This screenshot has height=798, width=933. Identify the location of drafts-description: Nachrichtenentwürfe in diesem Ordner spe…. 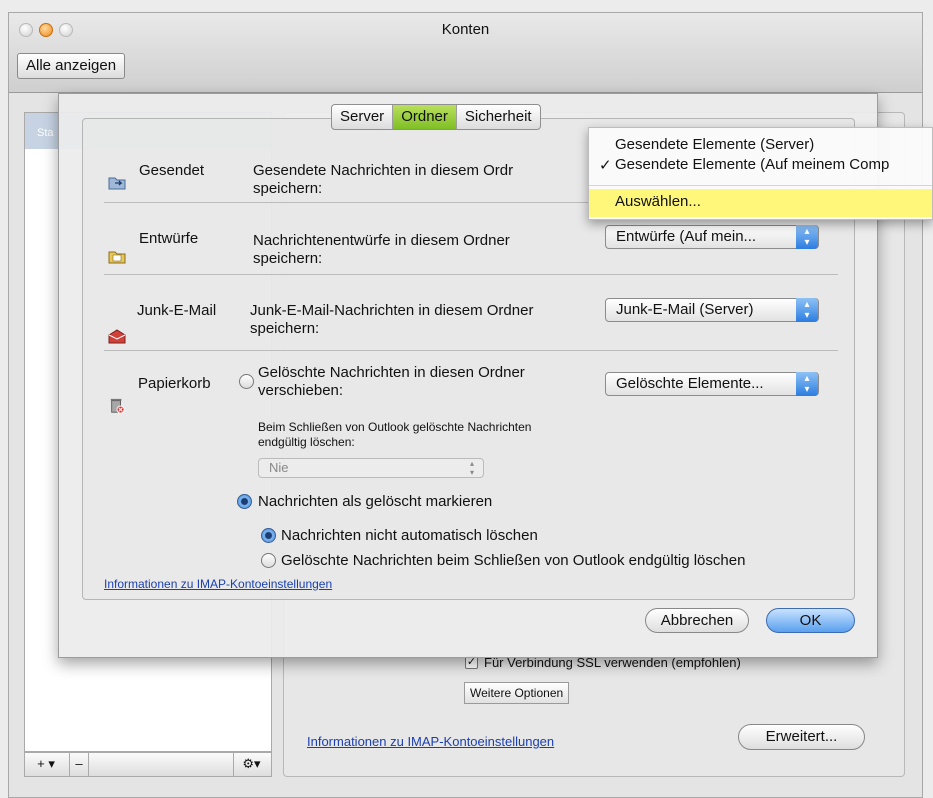
(381, 249).